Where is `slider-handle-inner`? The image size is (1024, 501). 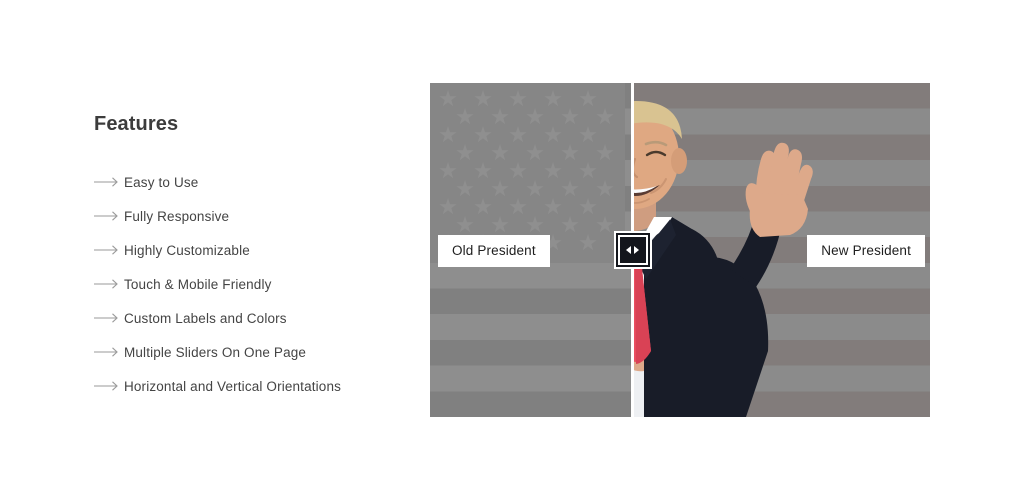
slider-handle-inner is located at coordinates (632, 250).